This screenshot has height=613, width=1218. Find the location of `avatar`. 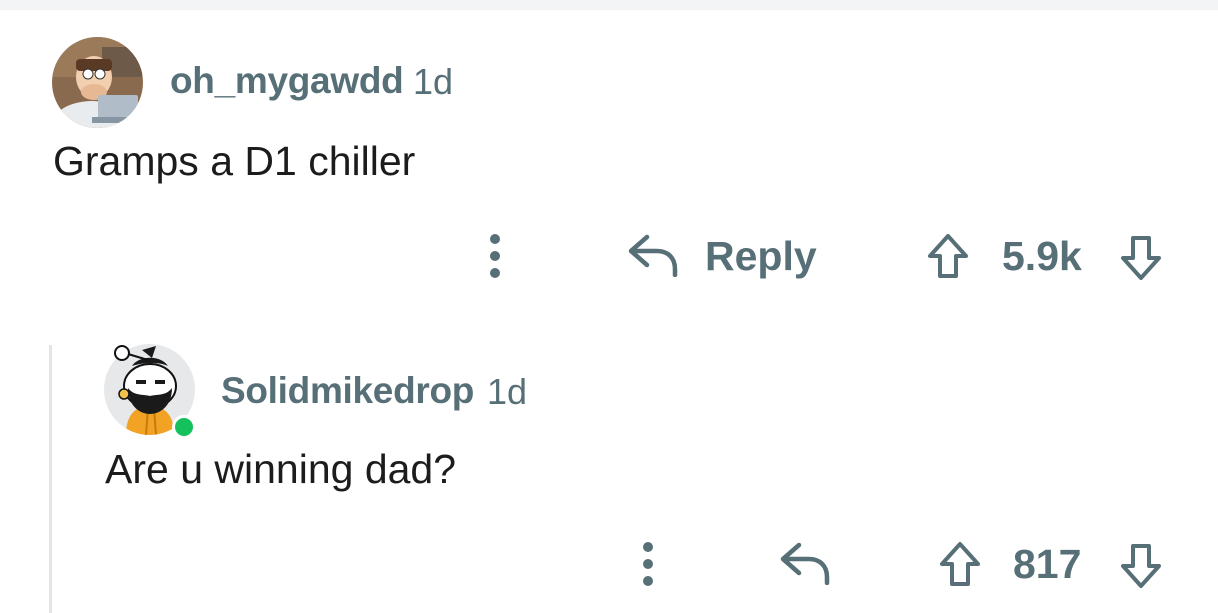

avatar is located at coordinates (97, 82).